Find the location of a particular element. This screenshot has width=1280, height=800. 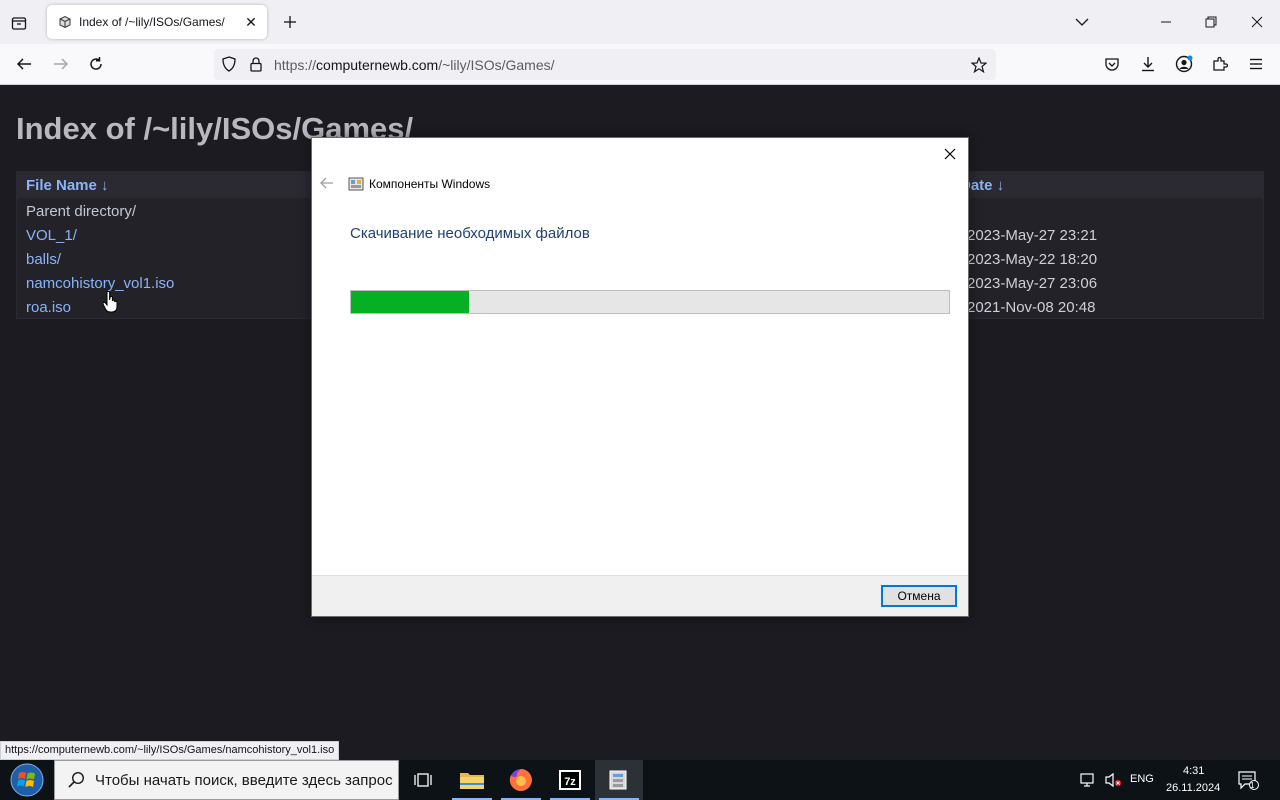

firefox-icon is located at coordinates (520, 780).